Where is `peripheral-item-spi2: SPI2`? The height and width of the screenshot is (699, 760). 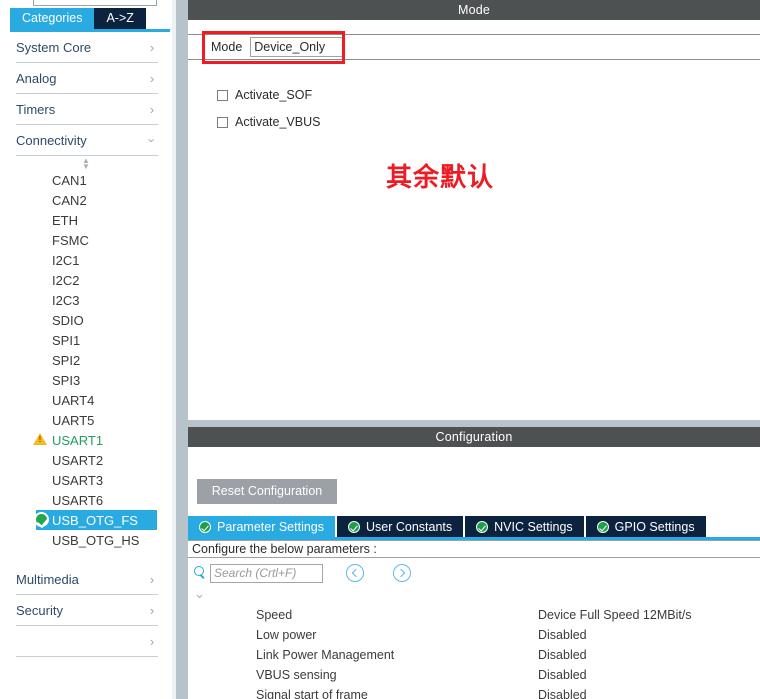
peripheral-item-spi2: SPI2 is located at coordinates (86, 360).